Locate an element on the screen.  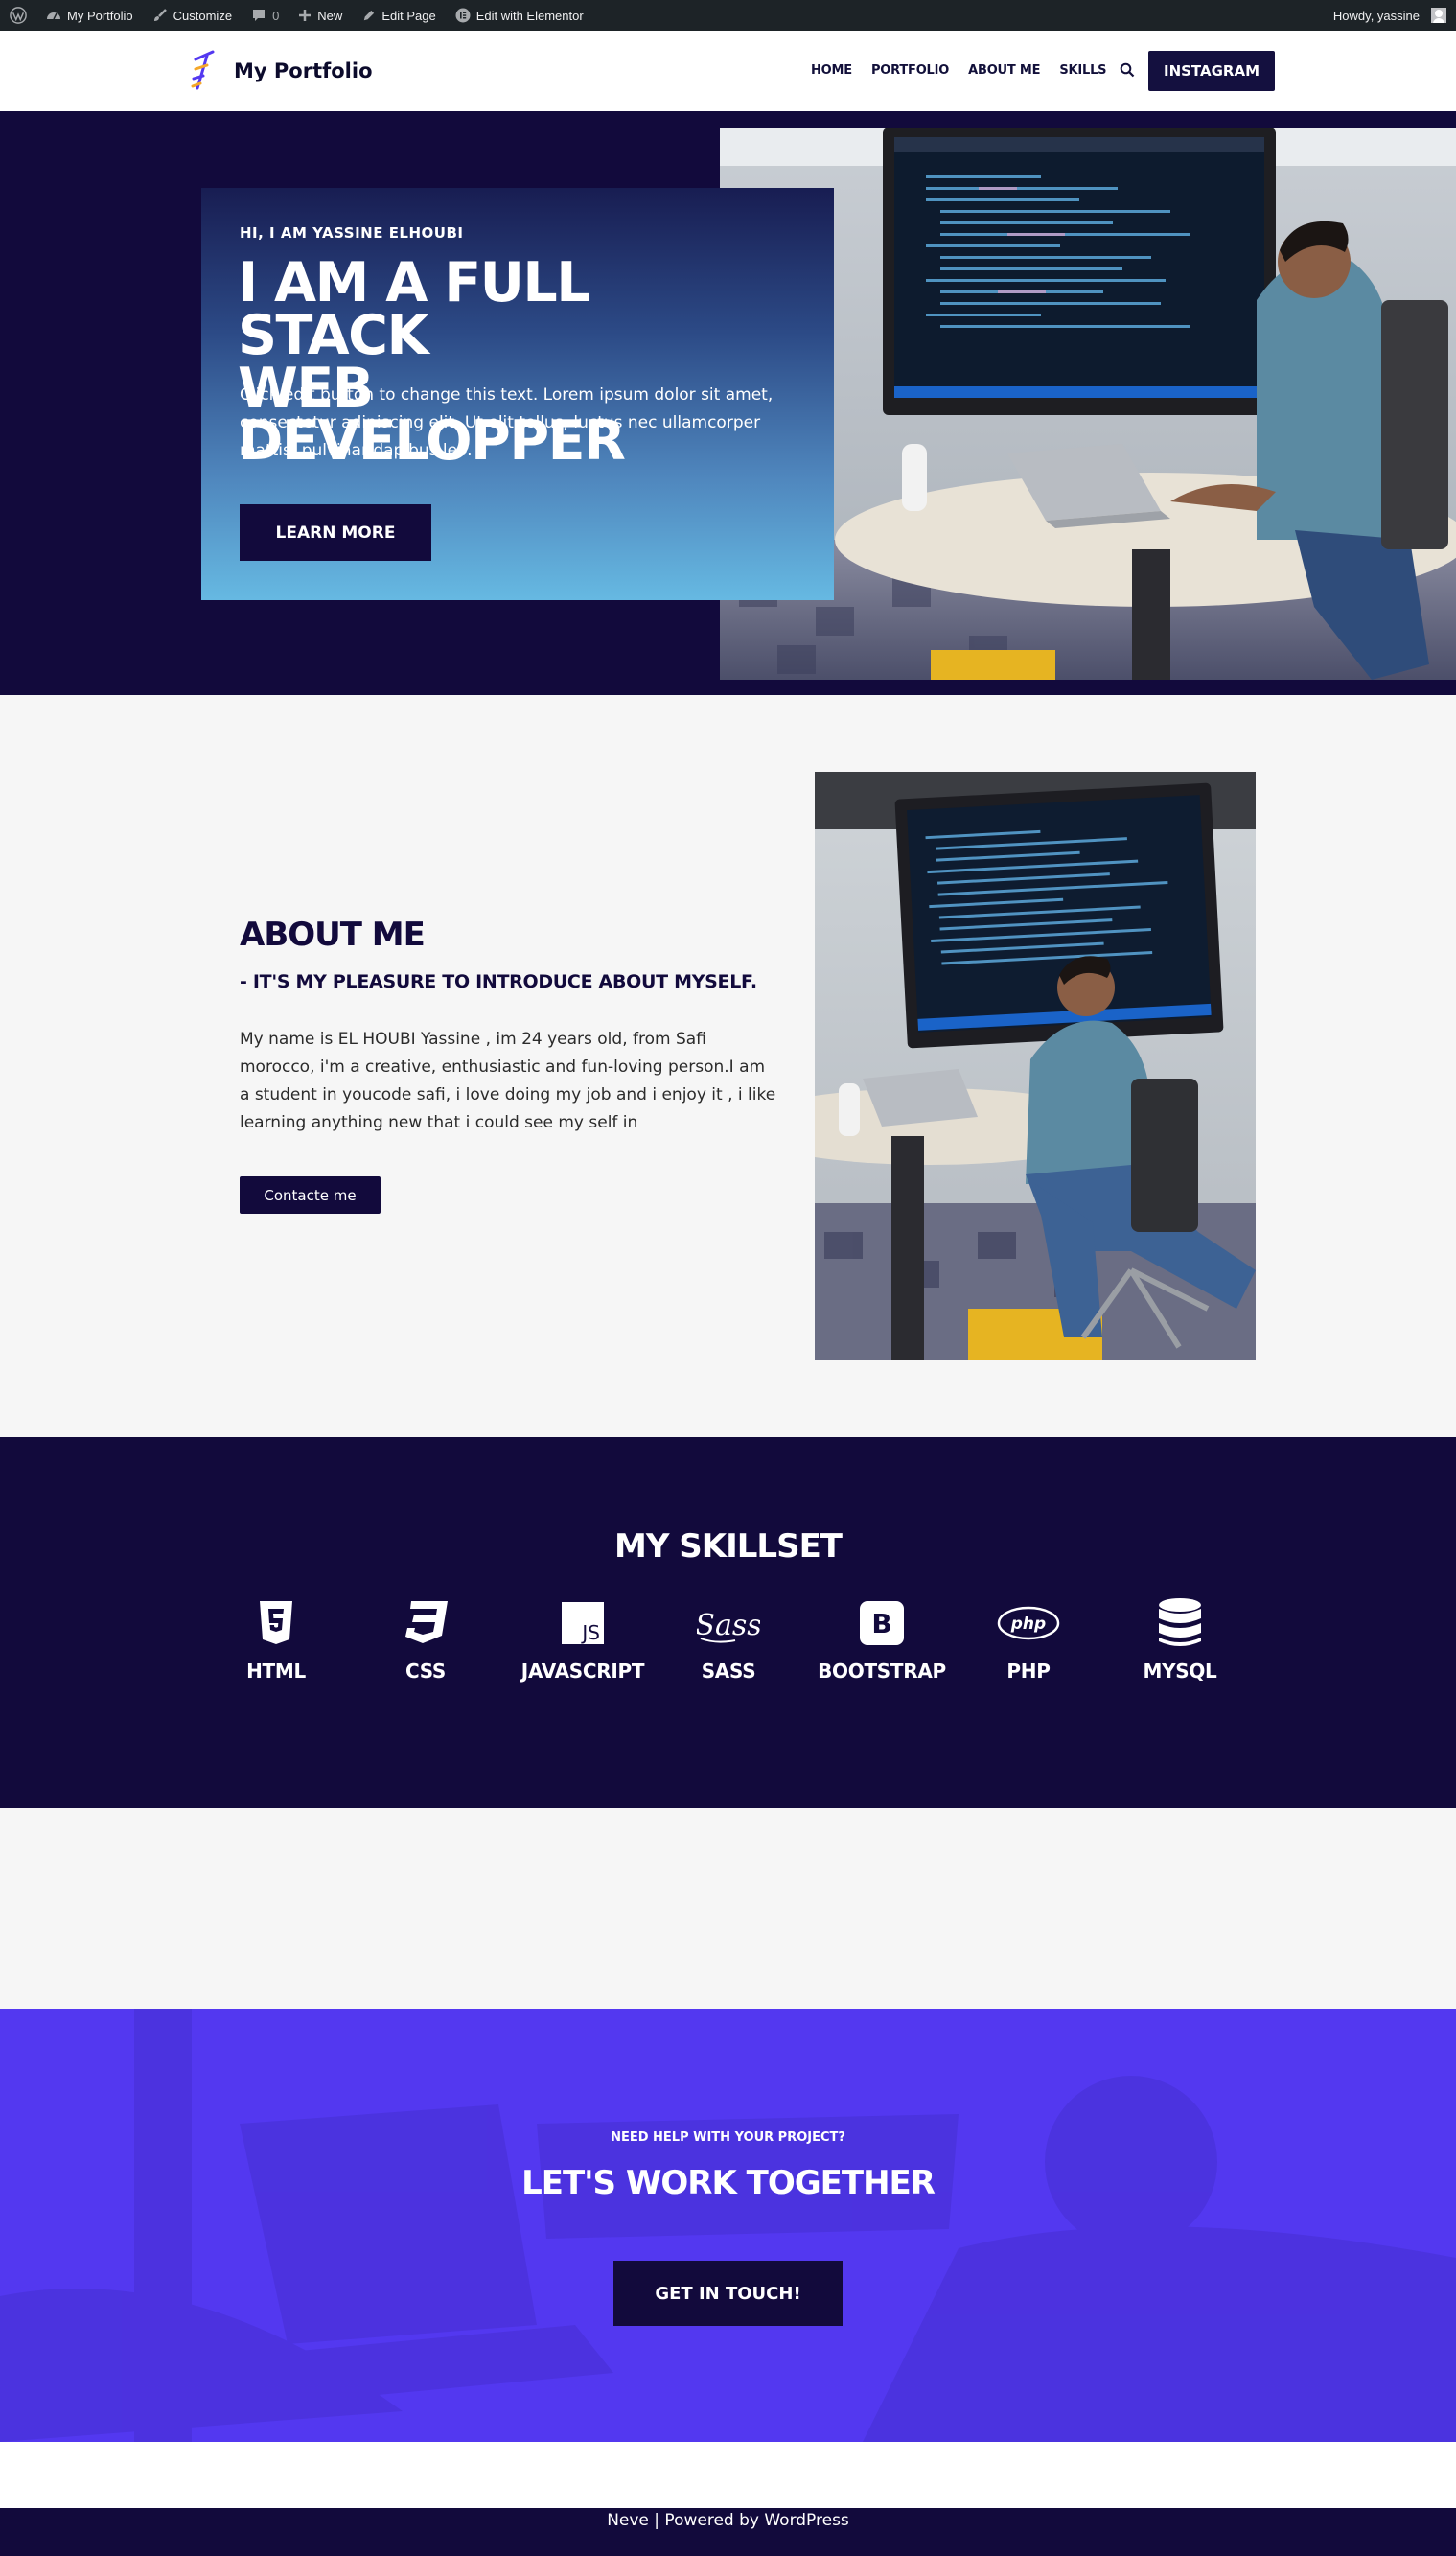
skill-label: CSS is located at coordinates (425, 1671).